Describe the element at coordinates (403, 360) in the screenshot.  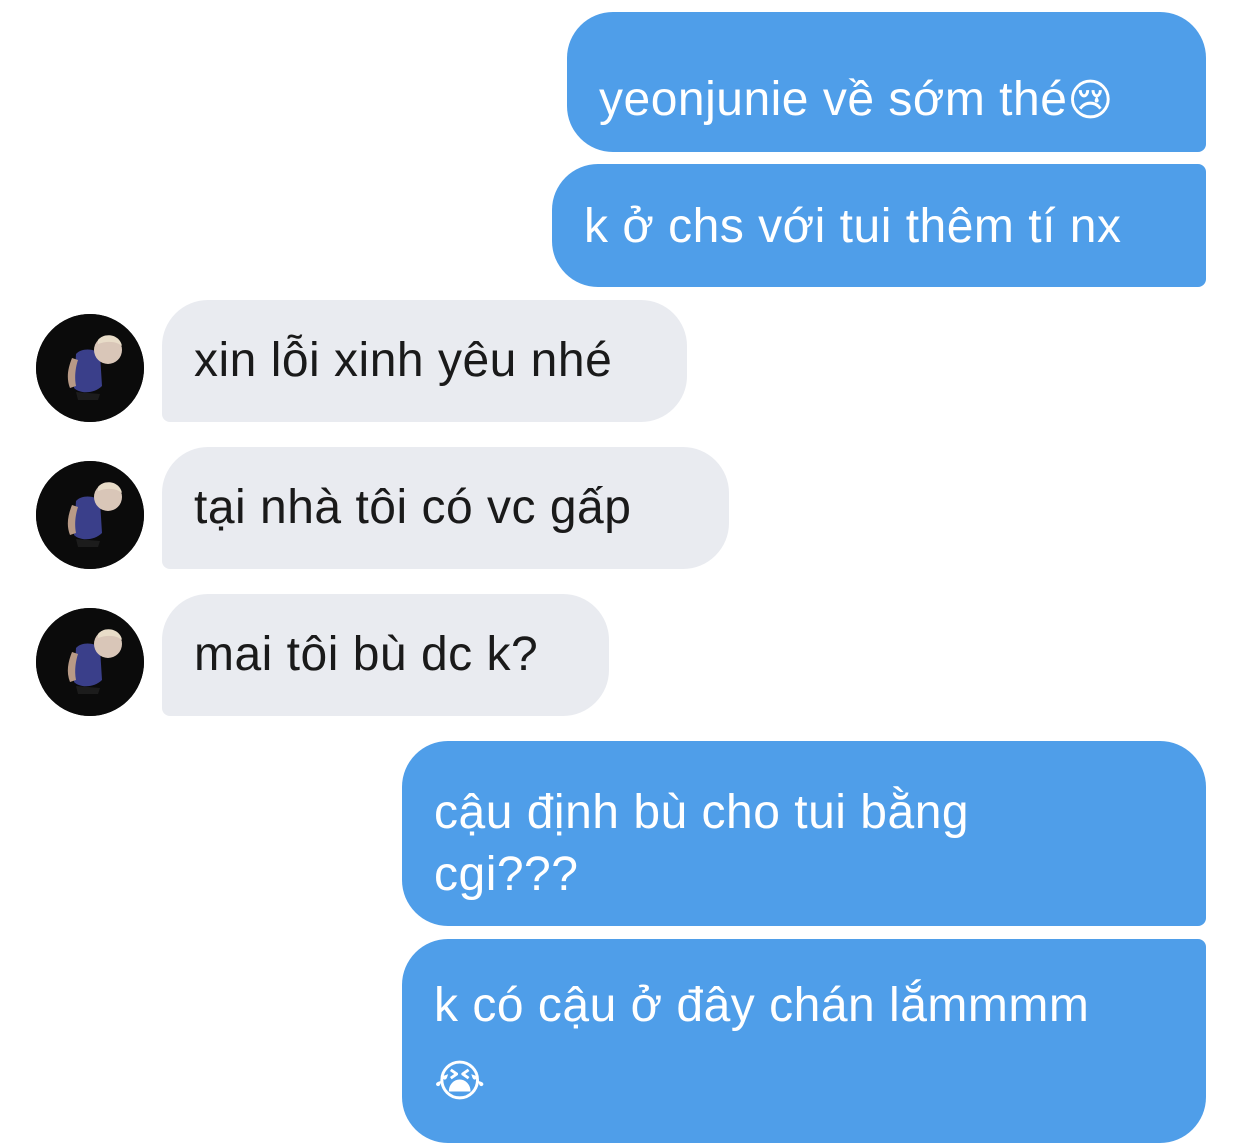
I see `message-text: xin lỗi xinh yêu nhé` at that location.